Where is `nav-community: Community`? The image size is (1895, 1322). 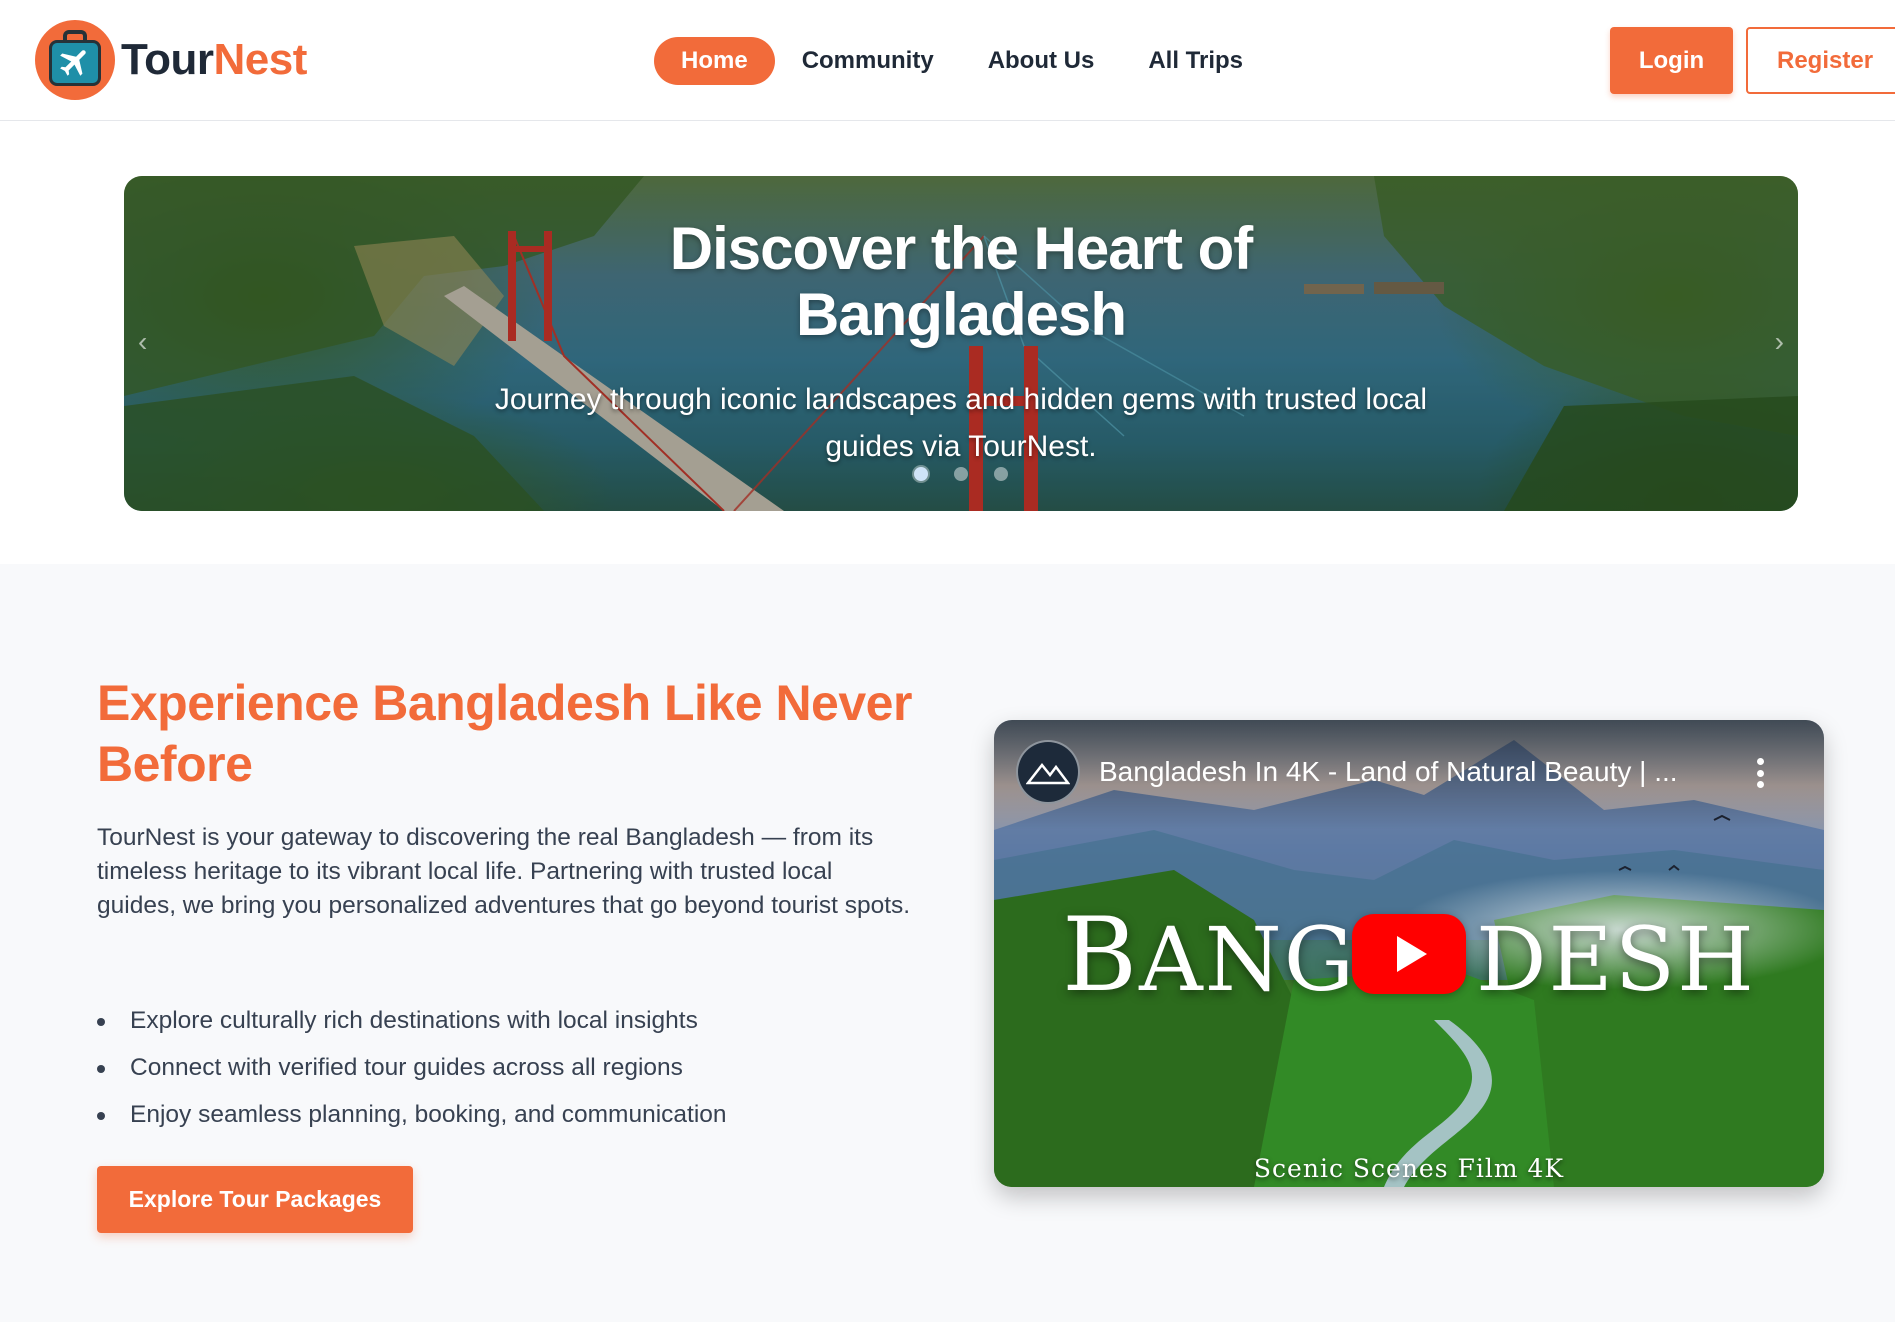 nav-community: Community is located at coordinates (868, 61).